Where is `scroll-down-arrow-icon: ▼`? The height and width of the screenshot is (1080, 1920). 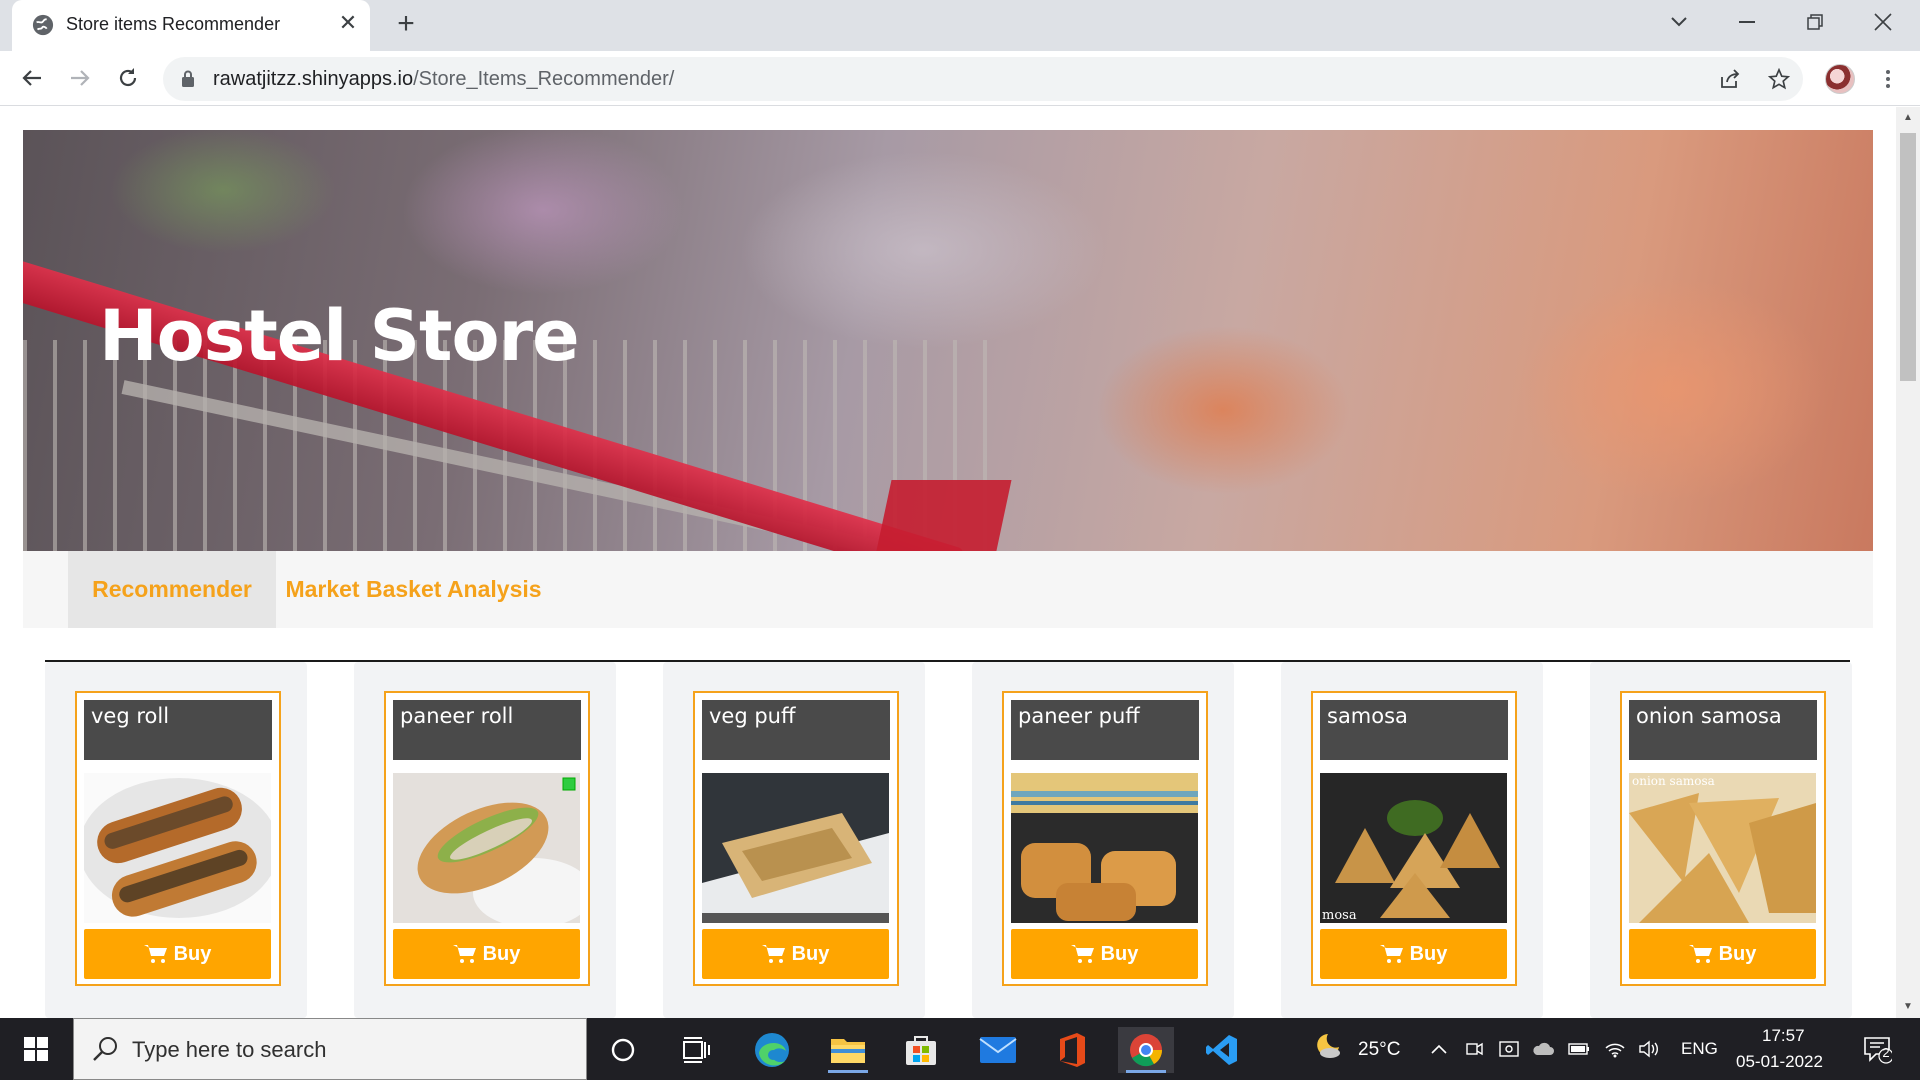
scroll-down-arrow-icon: ▼ is located at coordinates (1908, 1007).